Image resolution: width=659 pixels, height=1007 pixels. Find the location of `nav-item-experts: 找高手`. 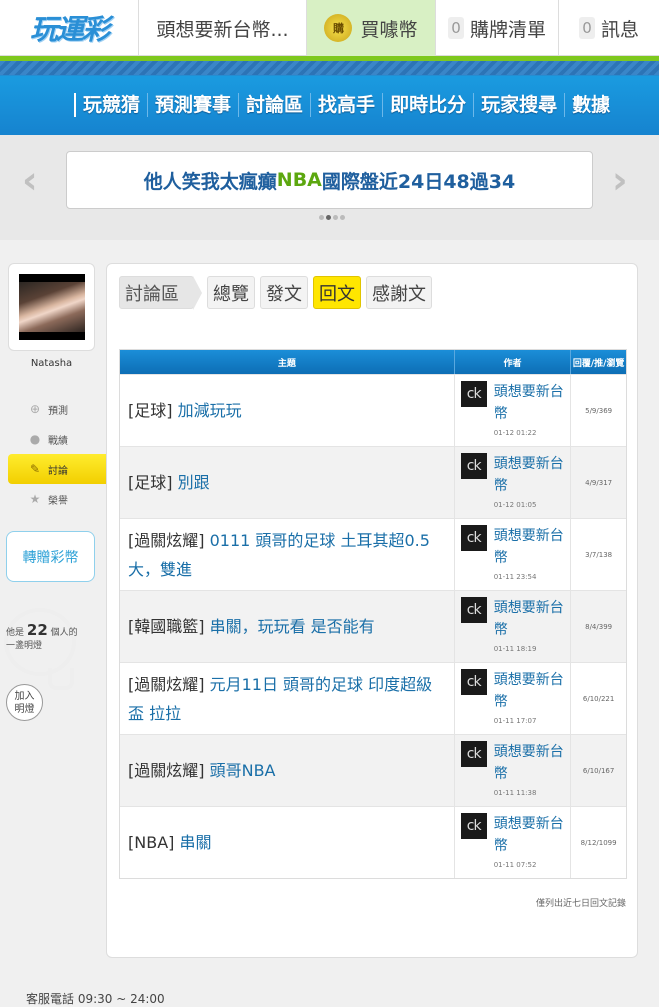

nav-item-experts: 找高手 is located at coordinates (346, 105).